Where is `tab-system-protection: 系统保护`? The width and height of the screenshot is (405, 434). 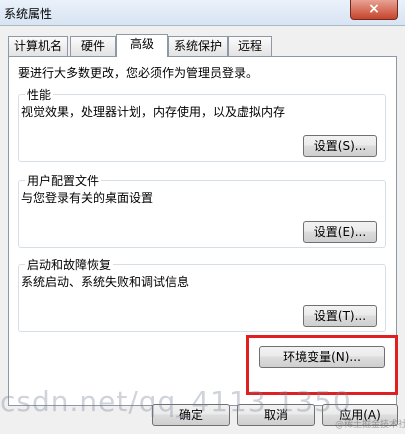
tab-system-protection: 系统保护 is located at coordinates (198, 46).